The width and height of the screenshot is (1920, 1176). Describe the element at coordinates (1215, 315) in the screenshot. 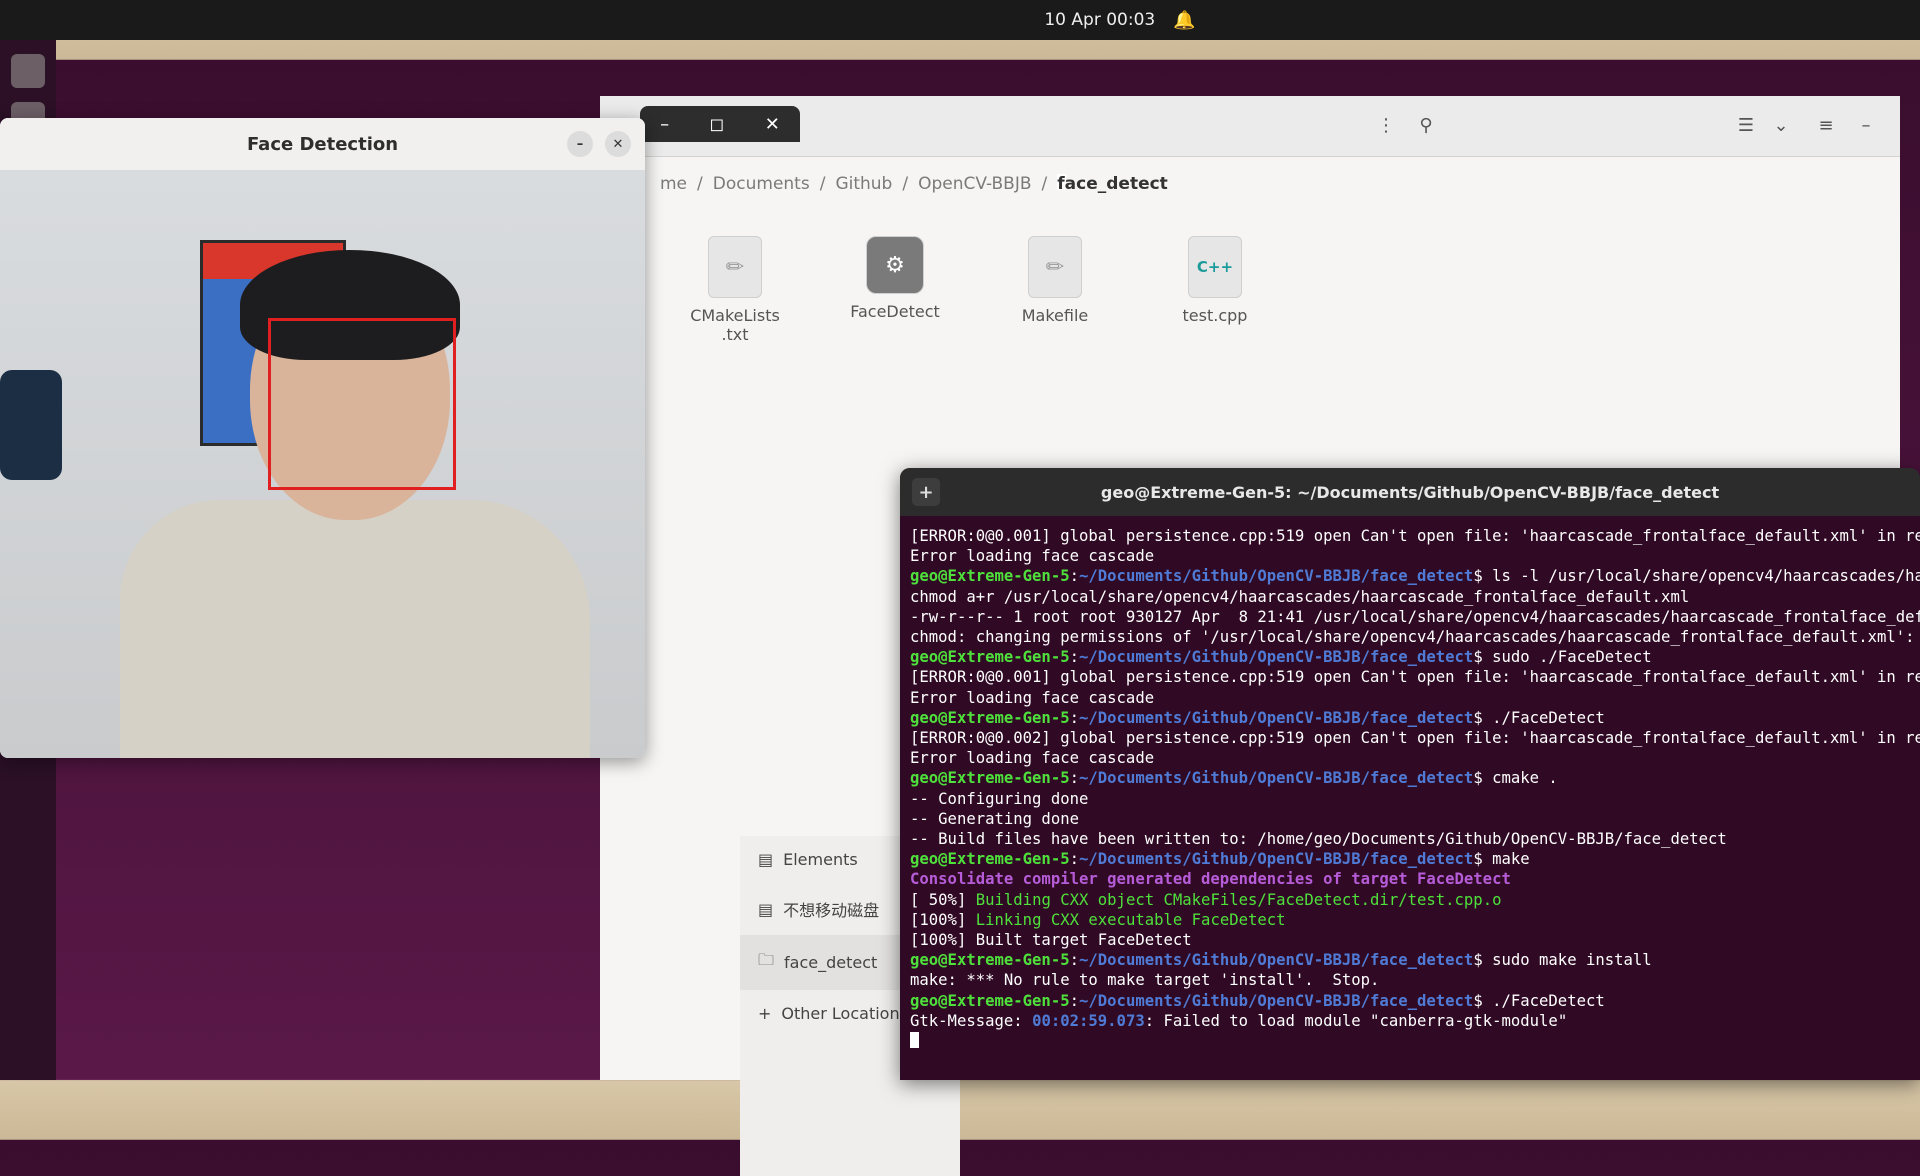

I see `file-name: test.cpp` at that location.